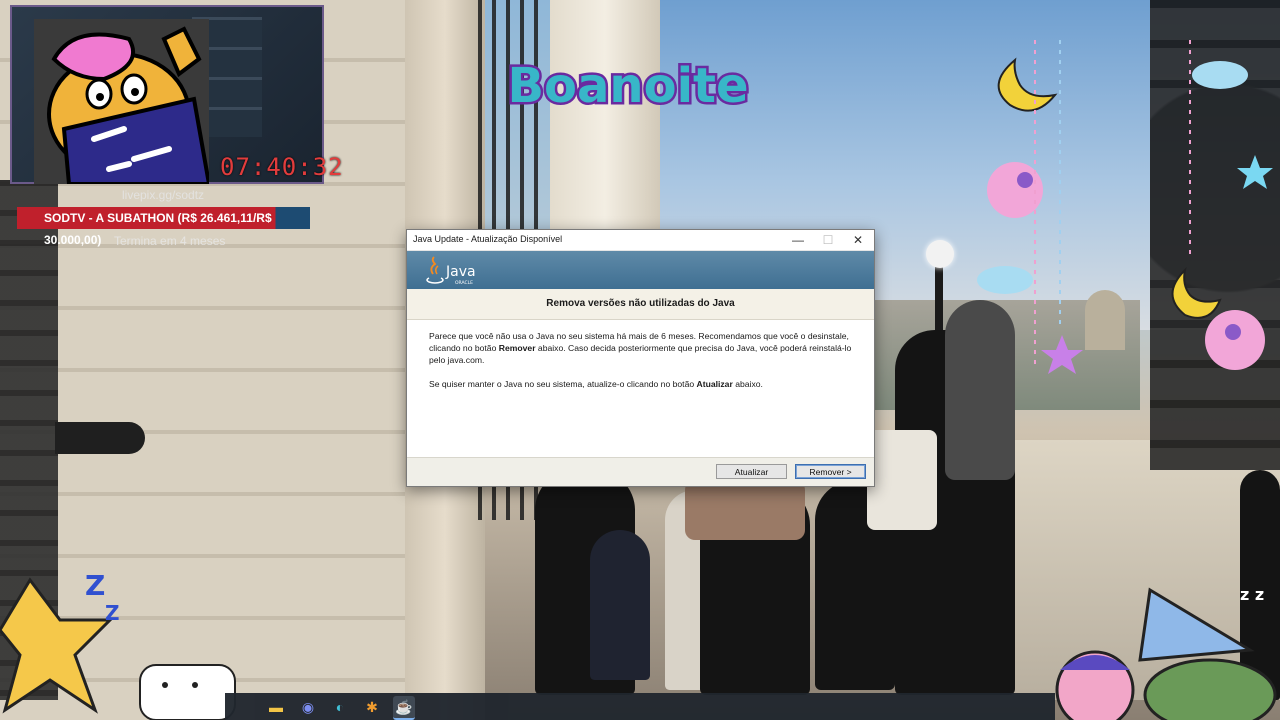  I want to click on livepix-link: livepix.gg/sodtz, so click(163, 195).